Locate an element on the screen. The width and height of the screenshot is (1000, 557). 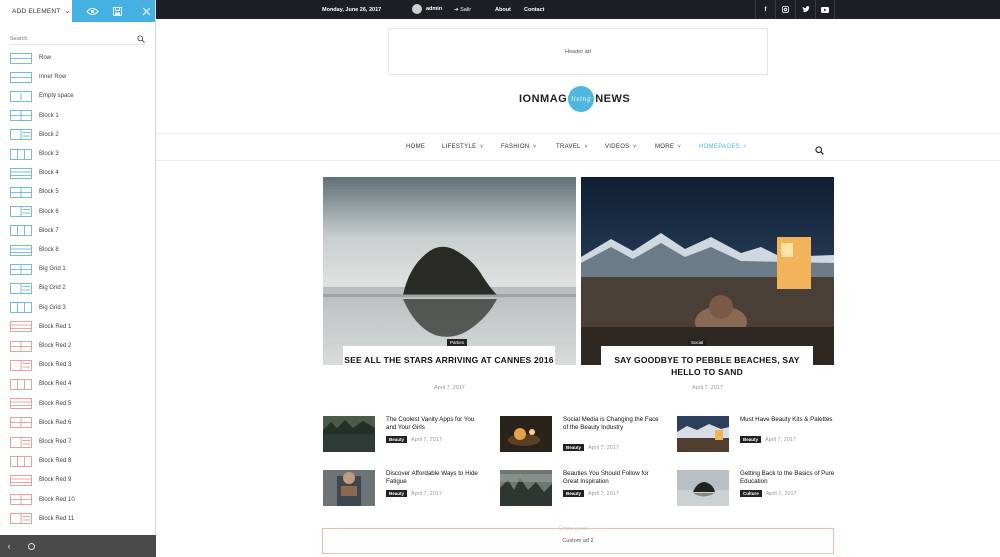
element-item: Block Red 10 is located at coordinates (80, 500).